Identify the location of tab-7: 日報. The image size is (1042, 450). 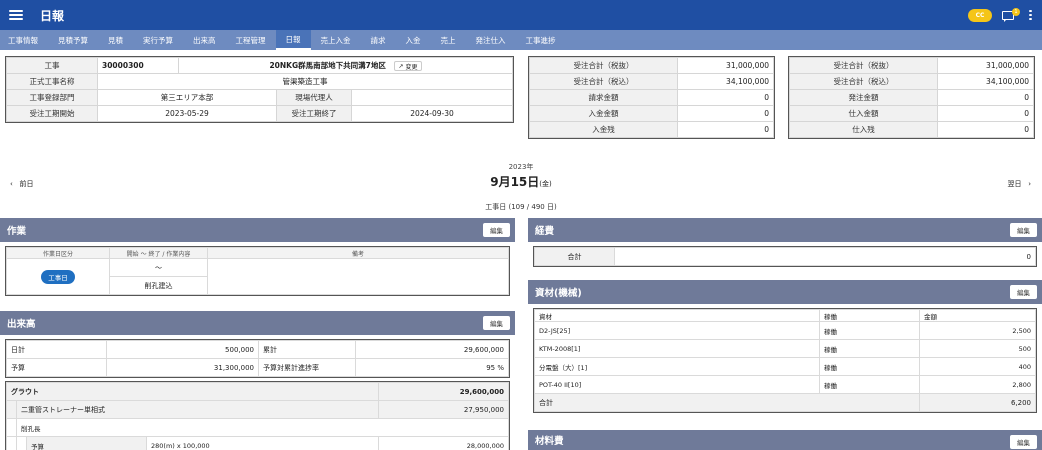
(293, 40).